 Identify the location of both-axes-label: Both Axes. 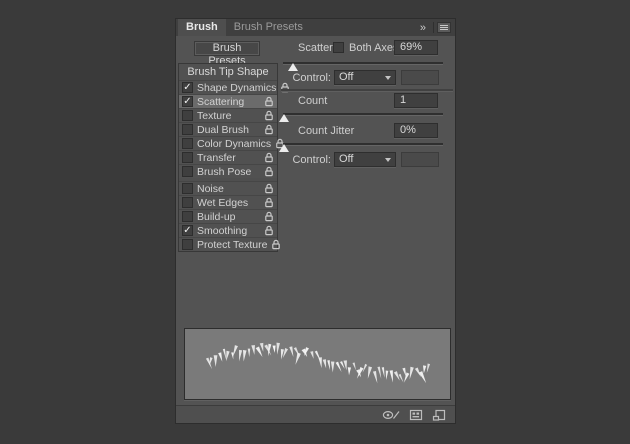
(374, 48).